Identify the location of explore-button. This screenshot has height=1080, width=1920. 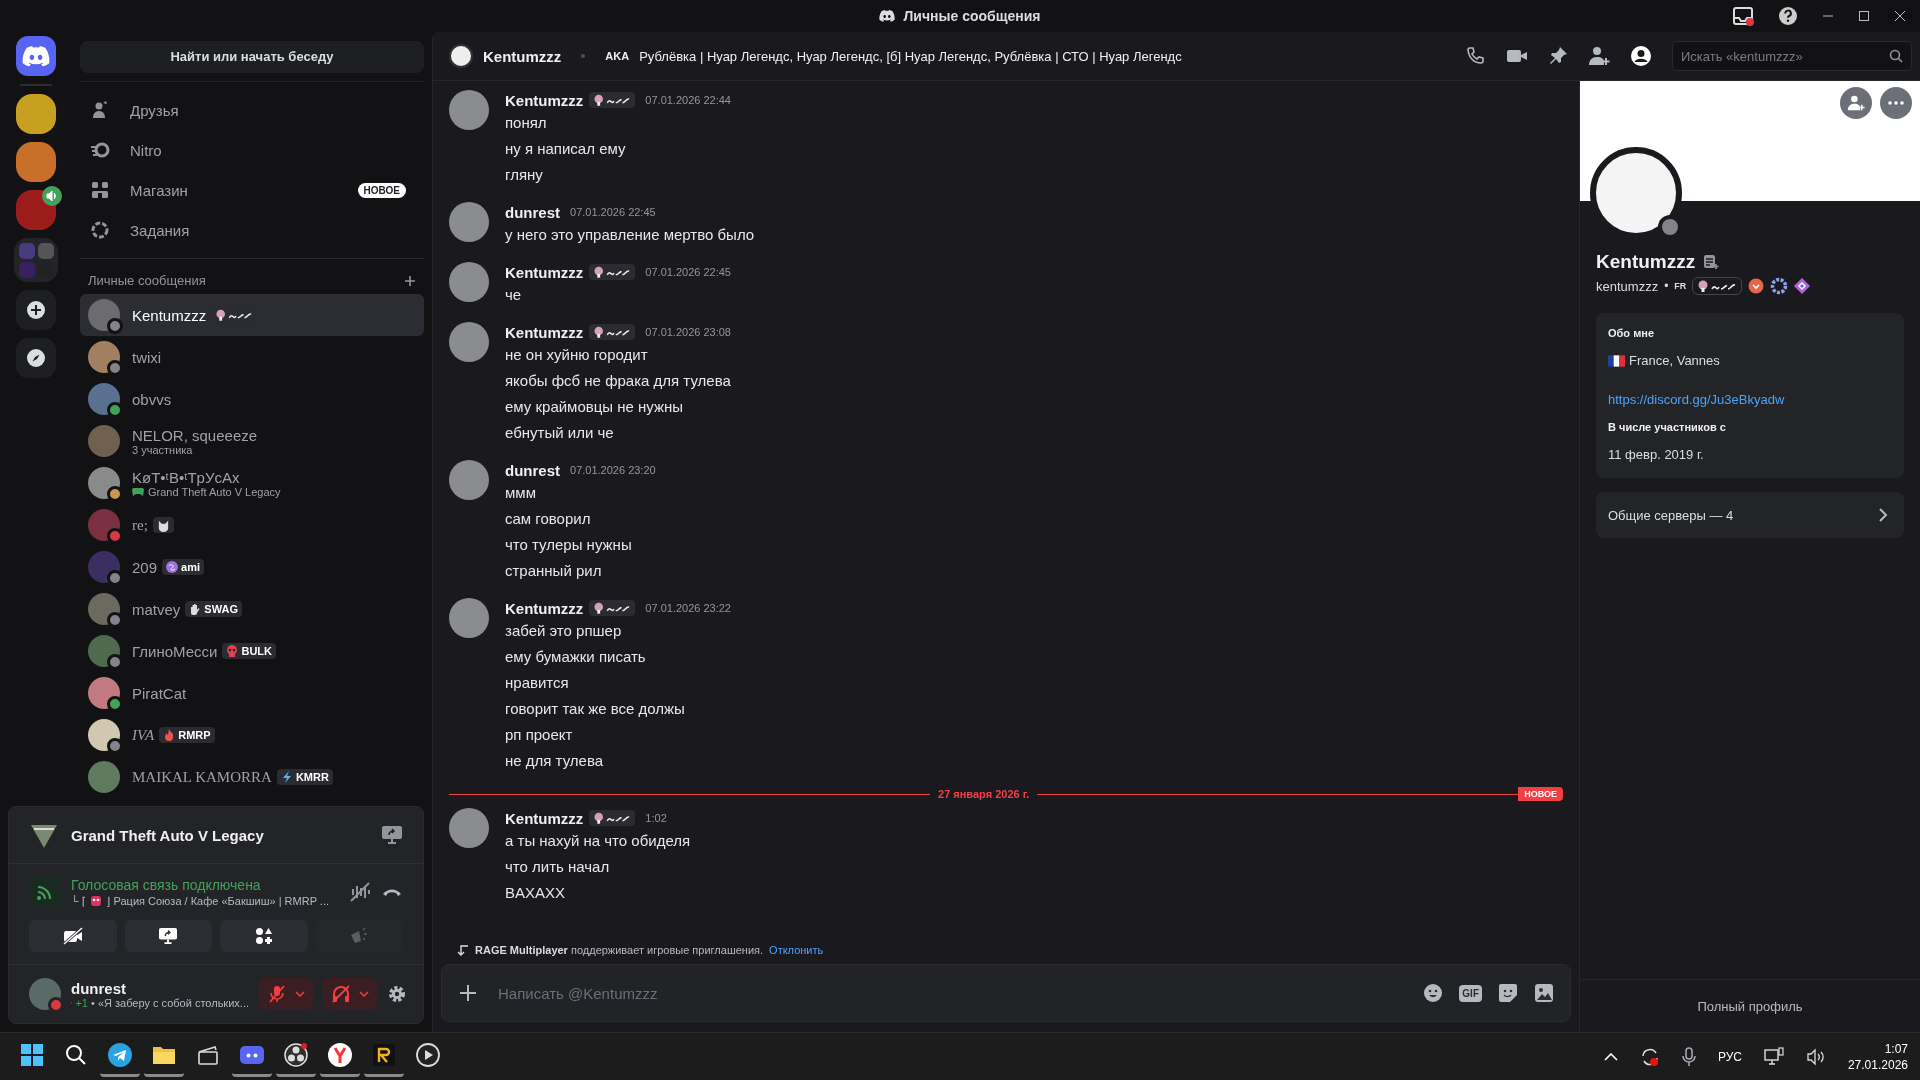
(36, 358).